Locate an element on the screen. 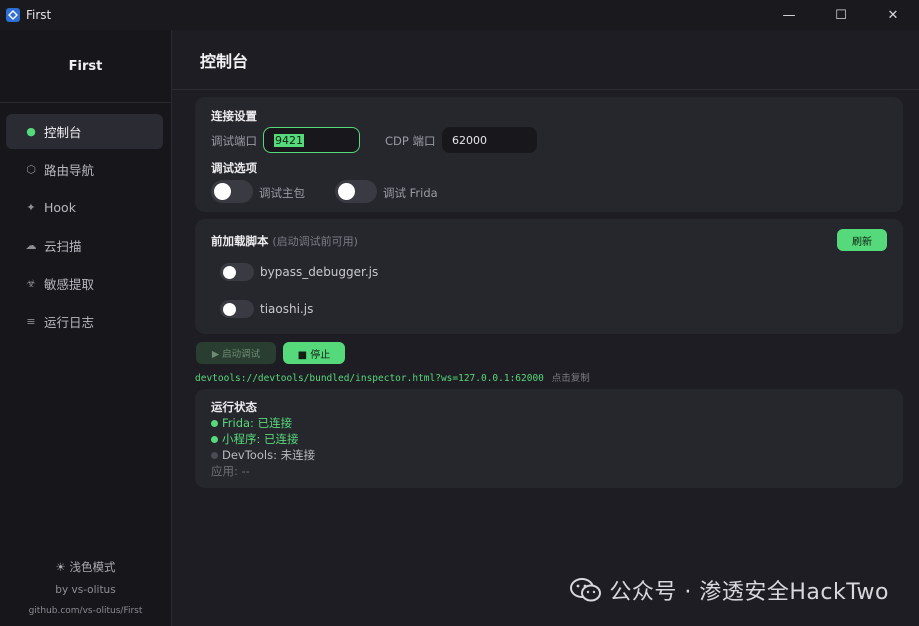  status-miniprogram-text: 小程序: 已连接 is located at coordinates (260, 439).